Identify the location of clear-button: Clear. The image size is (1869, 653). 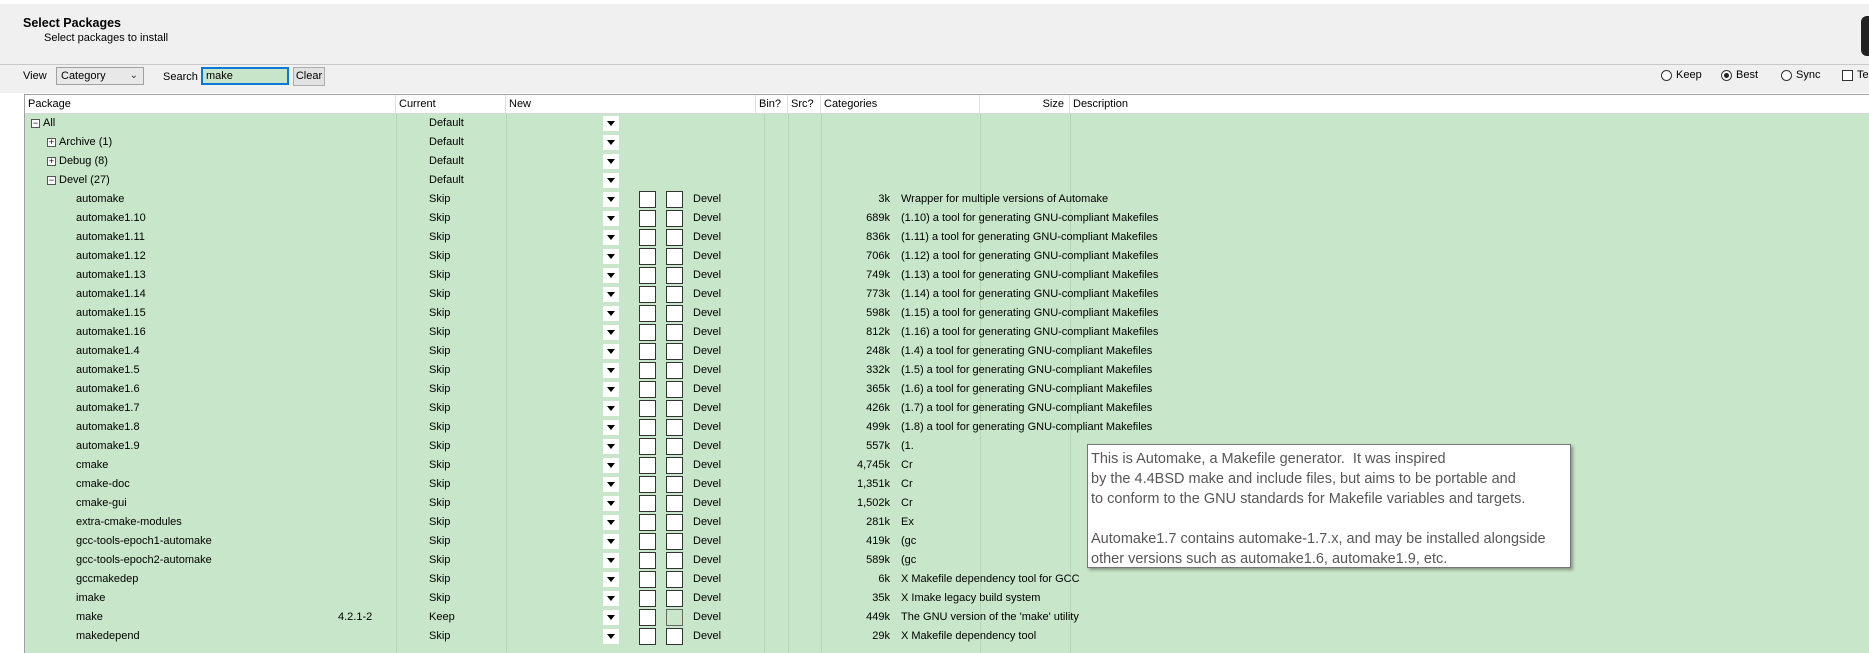
(309, 76).